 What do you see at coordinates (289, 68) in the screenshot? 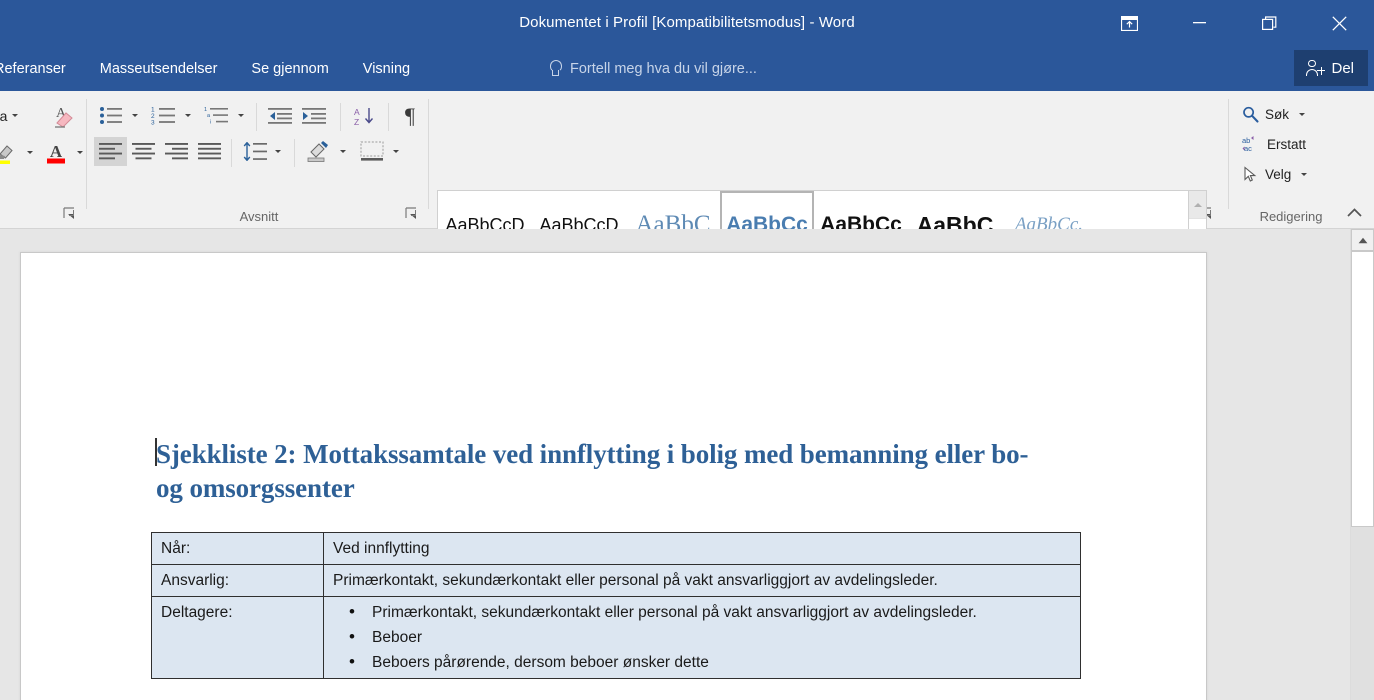
I see `tab-se-gjennom: Se gjennom` at bounding box center [289, 68].